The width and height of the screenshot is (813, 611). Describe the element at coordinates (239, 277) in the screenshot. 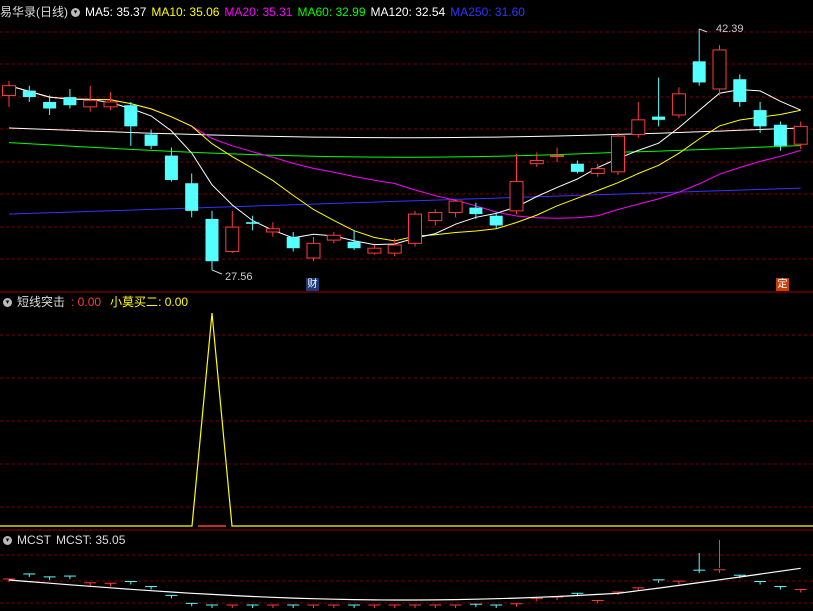

I see `low-price-label: 27.56` at that location.